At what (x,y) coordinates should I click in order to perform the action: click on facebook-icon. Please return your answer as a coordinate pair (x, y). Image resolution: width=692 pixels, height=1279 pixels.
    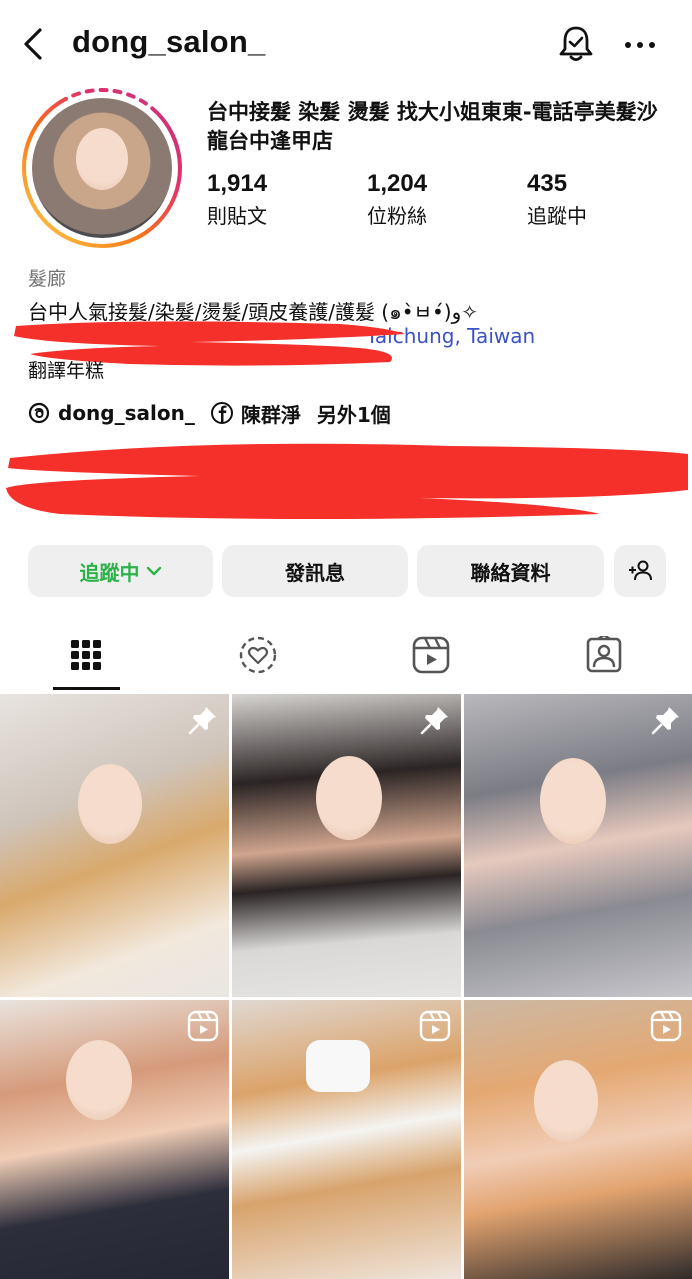
    Looking at the image, I should click on (221, 413).